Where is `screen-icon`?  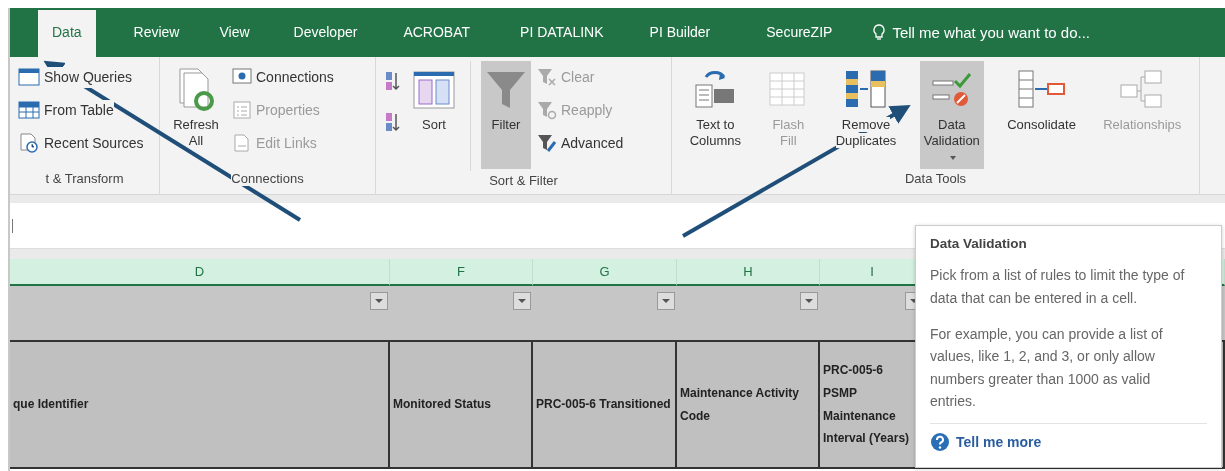 screen-icon is located at coordinates (242, 77).